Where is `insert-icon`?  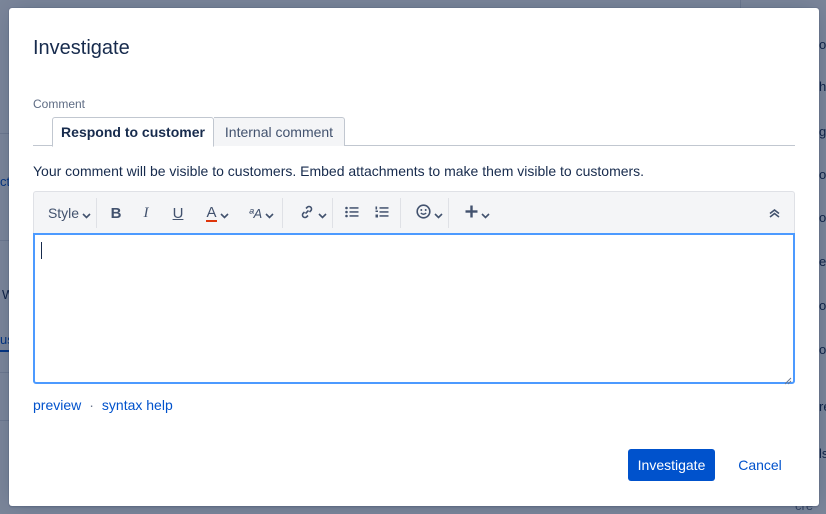 insert-icon is located at coordinates (471, 213).